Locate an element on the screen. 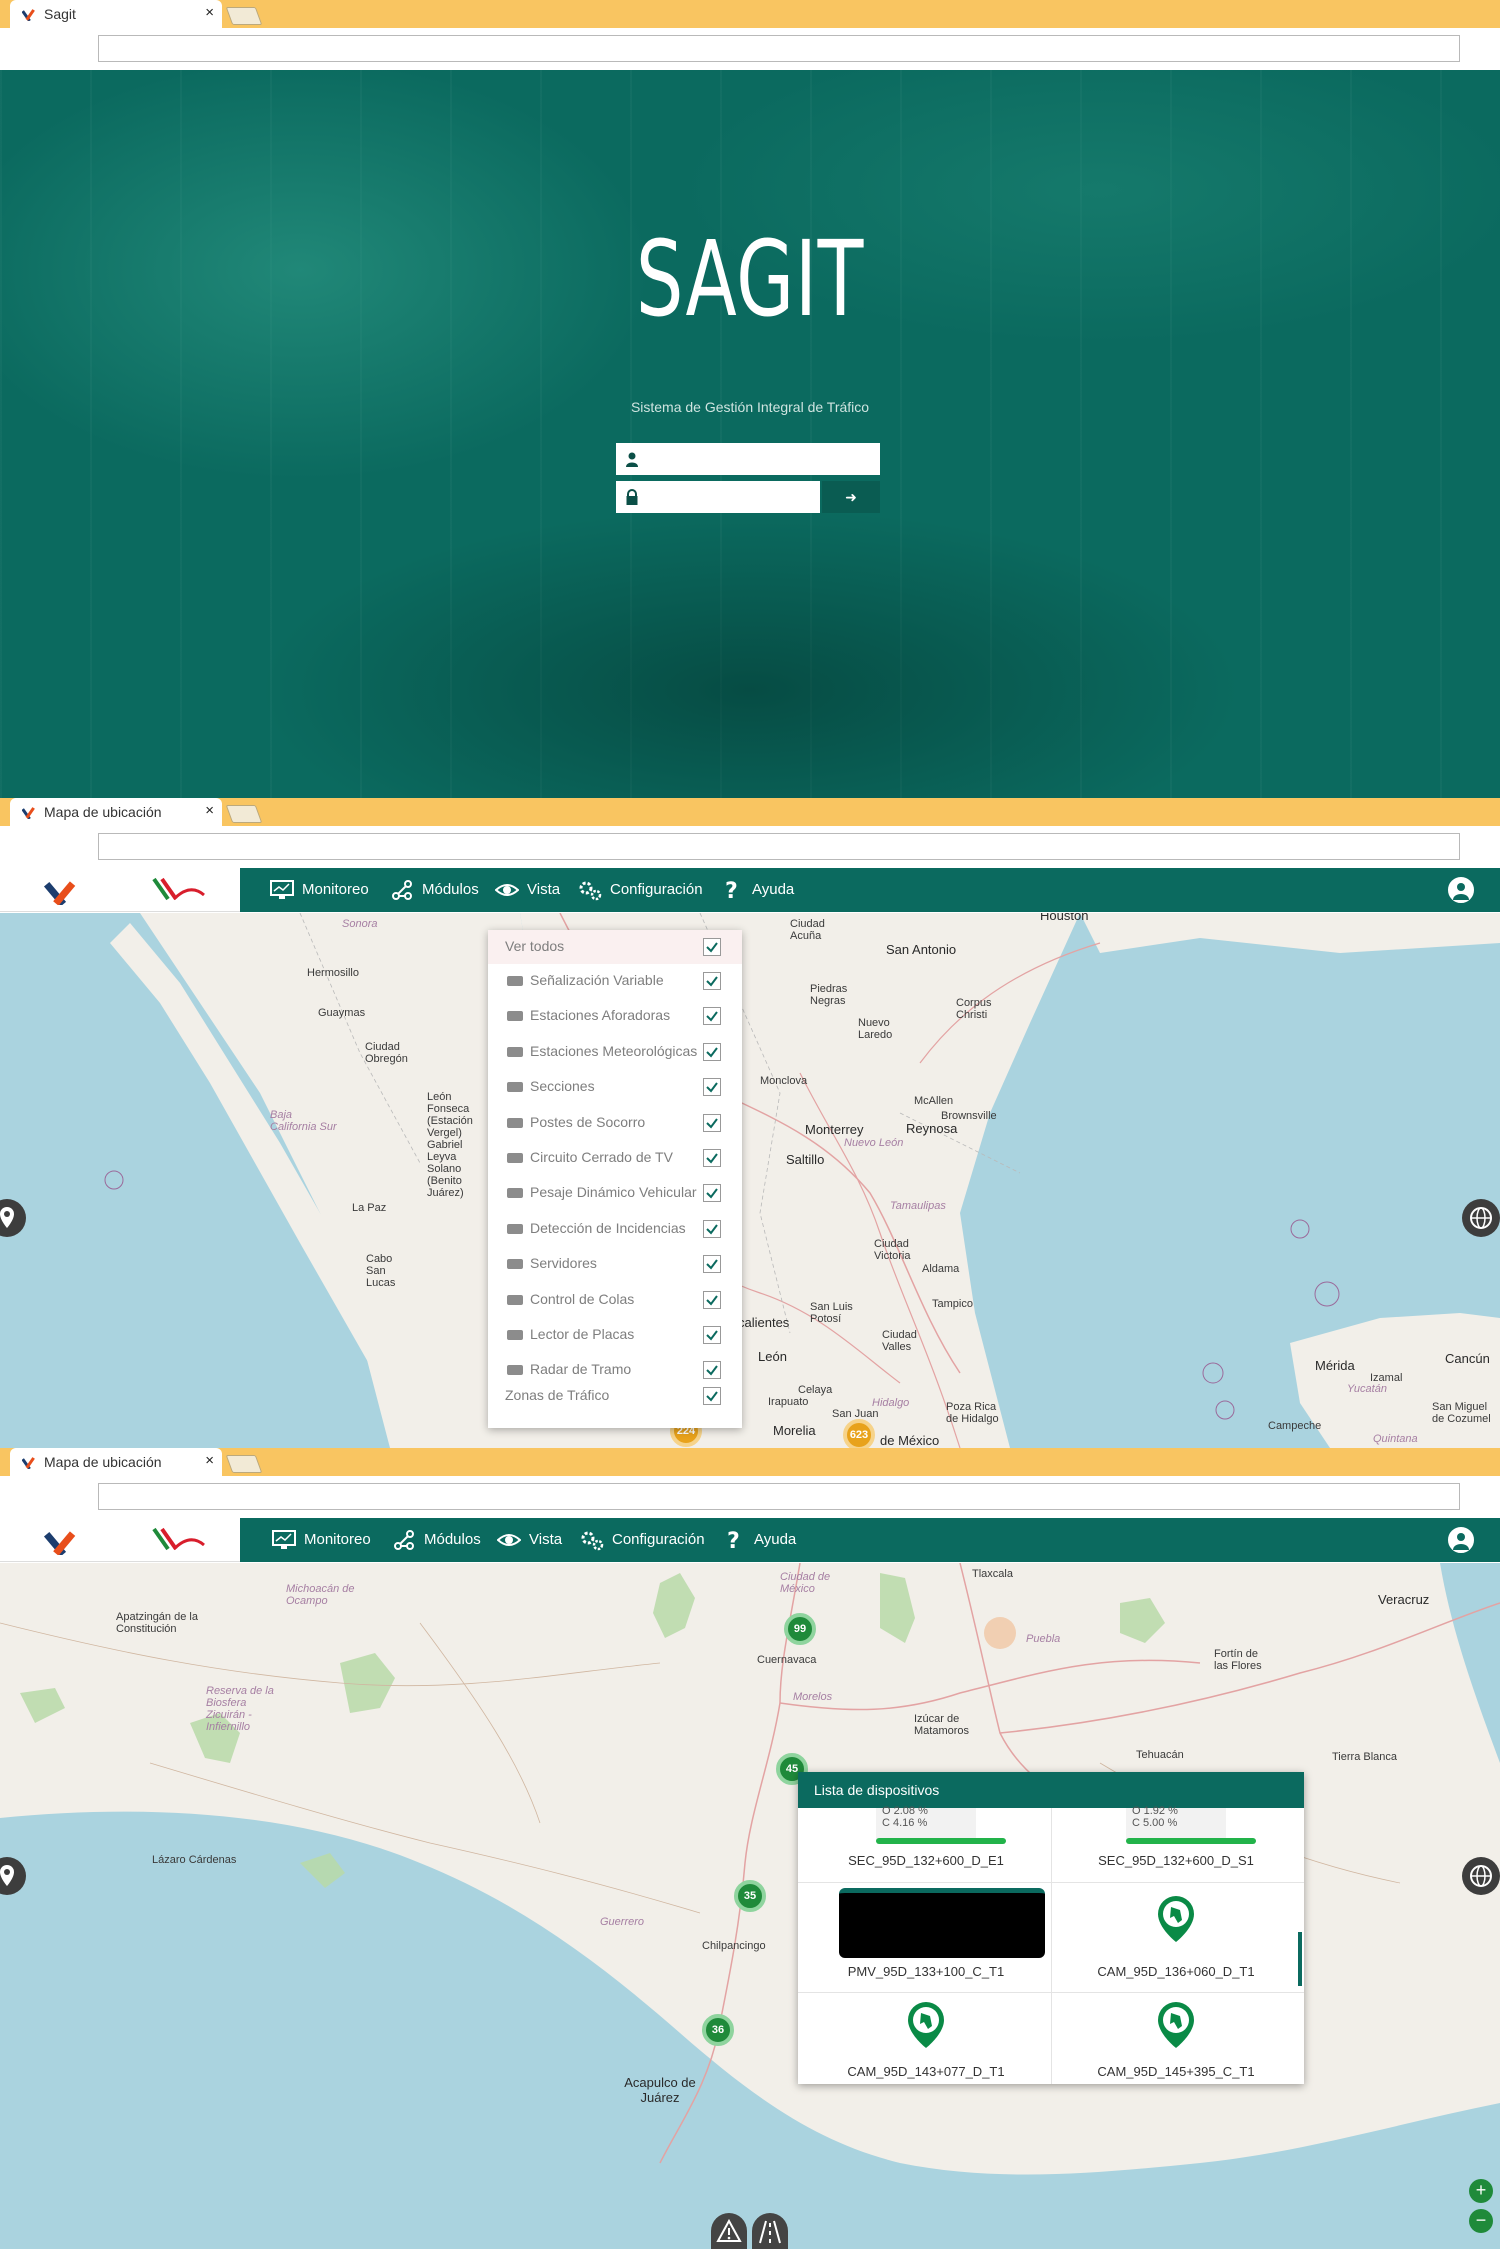  congestion-stat: C 4.16 % is located at coordinates (905, 1823).